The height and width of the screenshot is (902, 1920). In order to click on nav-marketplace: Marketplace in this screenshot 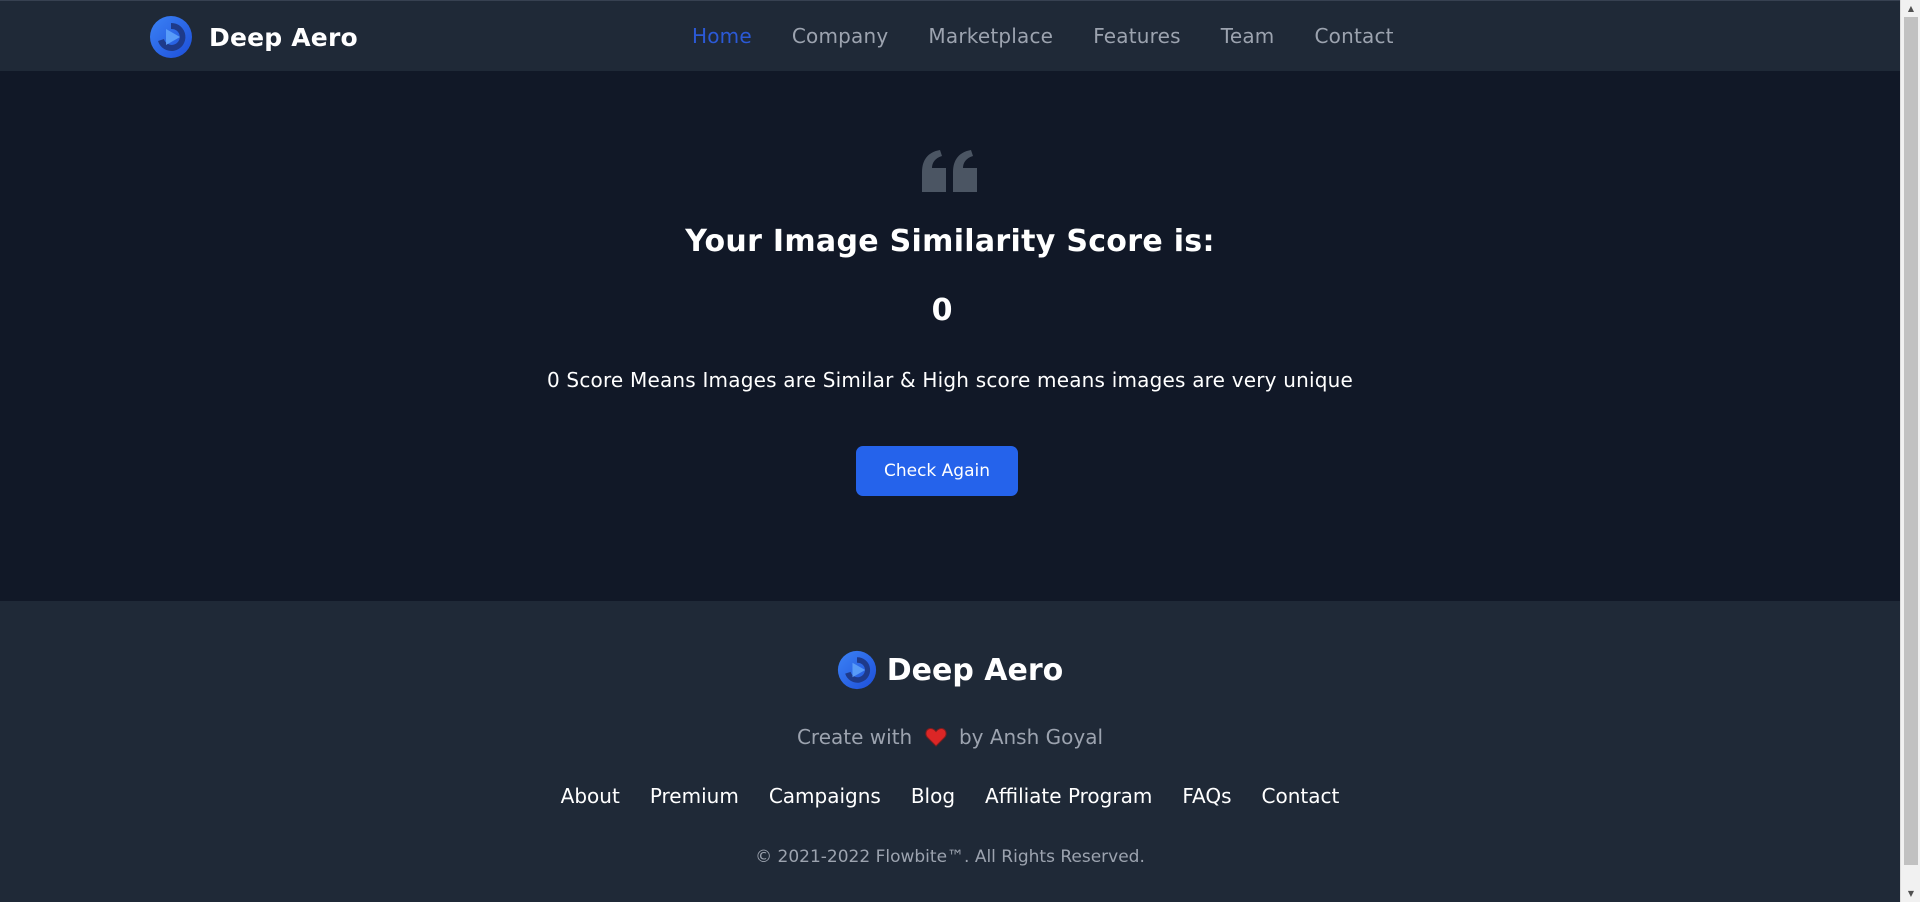, I will do `click(990, 36)`.